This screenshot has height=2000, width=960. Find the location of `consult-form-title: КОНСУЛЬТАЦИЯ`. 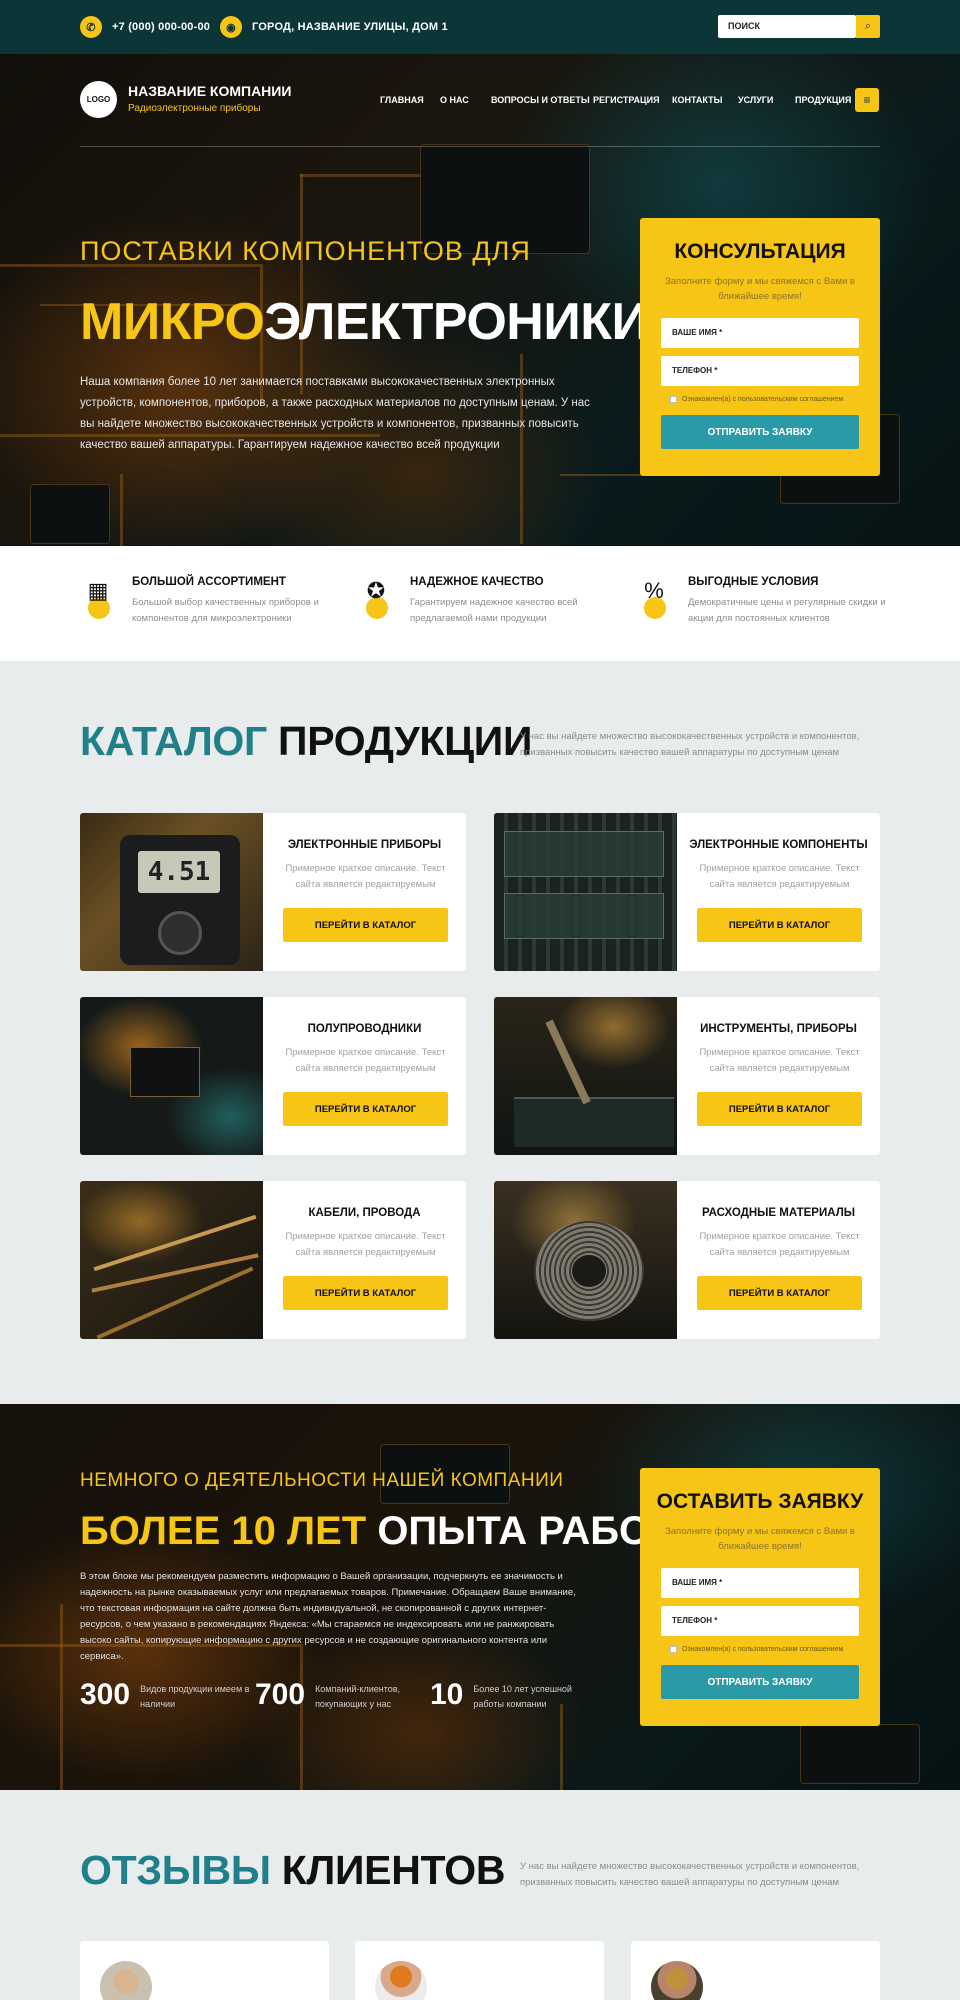

consult-form-title: КОНСУЛЬТАЦИЯ is located at coordinates (760, 251).